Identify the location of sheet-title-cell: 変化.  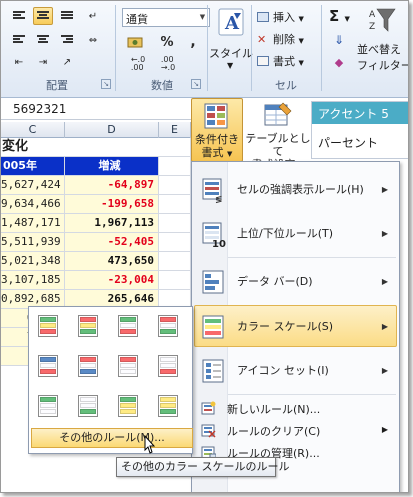
(80, 147).